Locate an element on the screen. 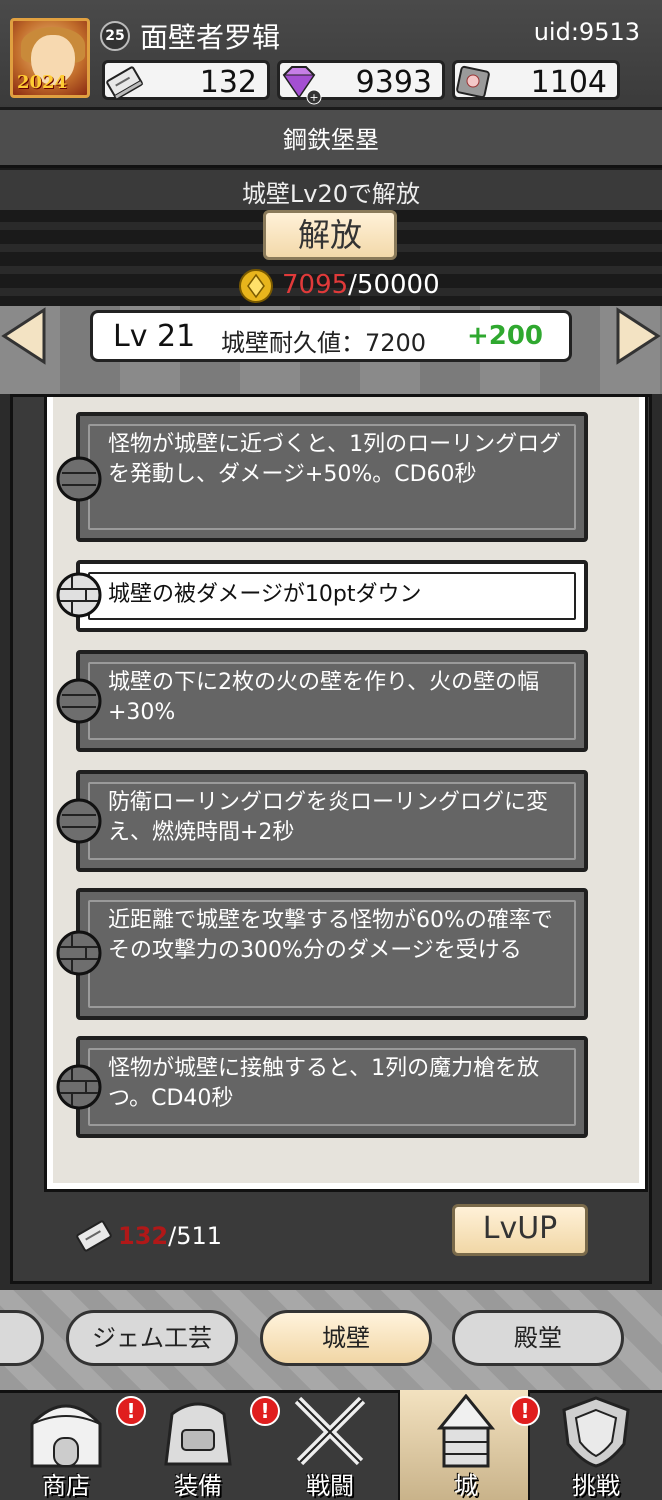 The width and height of the screenshot is (662, 1500). player-uid: uid:9513 is located at coordinates (586, 32).